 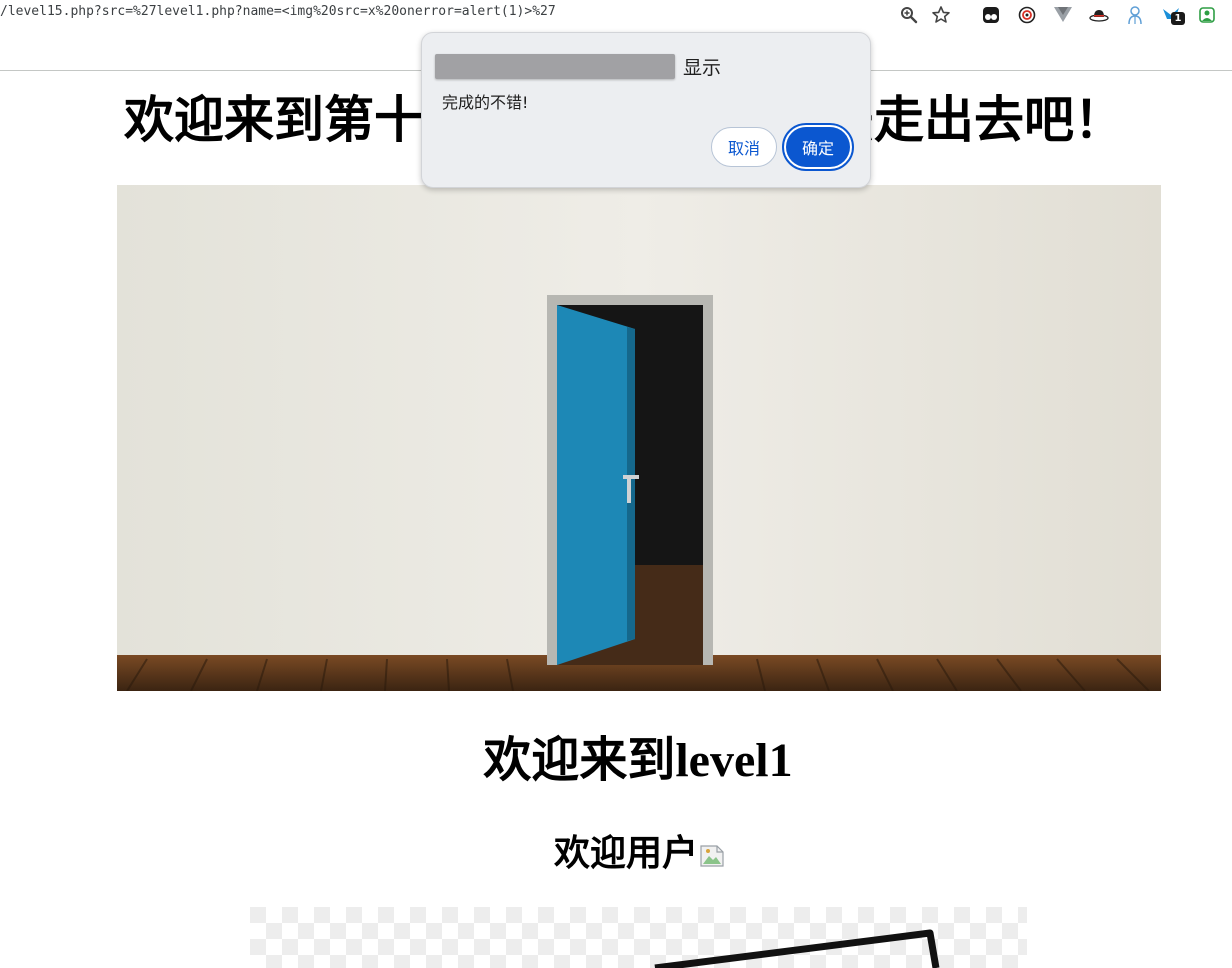 I want to click on cancel-button: 取消, so click(x=744, y=147).